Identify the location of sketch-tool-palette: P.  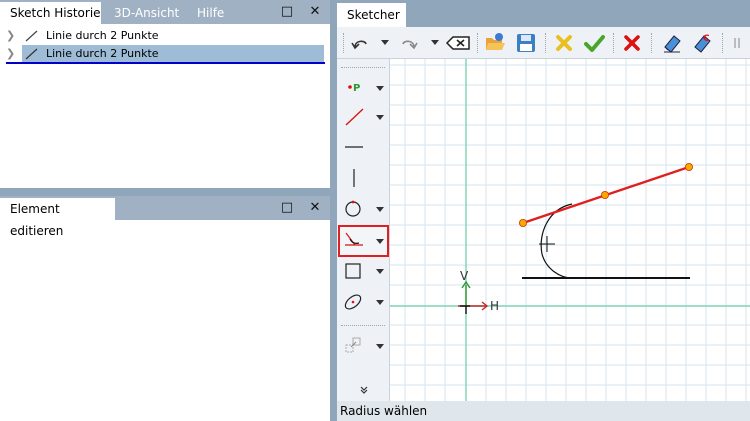
(363, 230).